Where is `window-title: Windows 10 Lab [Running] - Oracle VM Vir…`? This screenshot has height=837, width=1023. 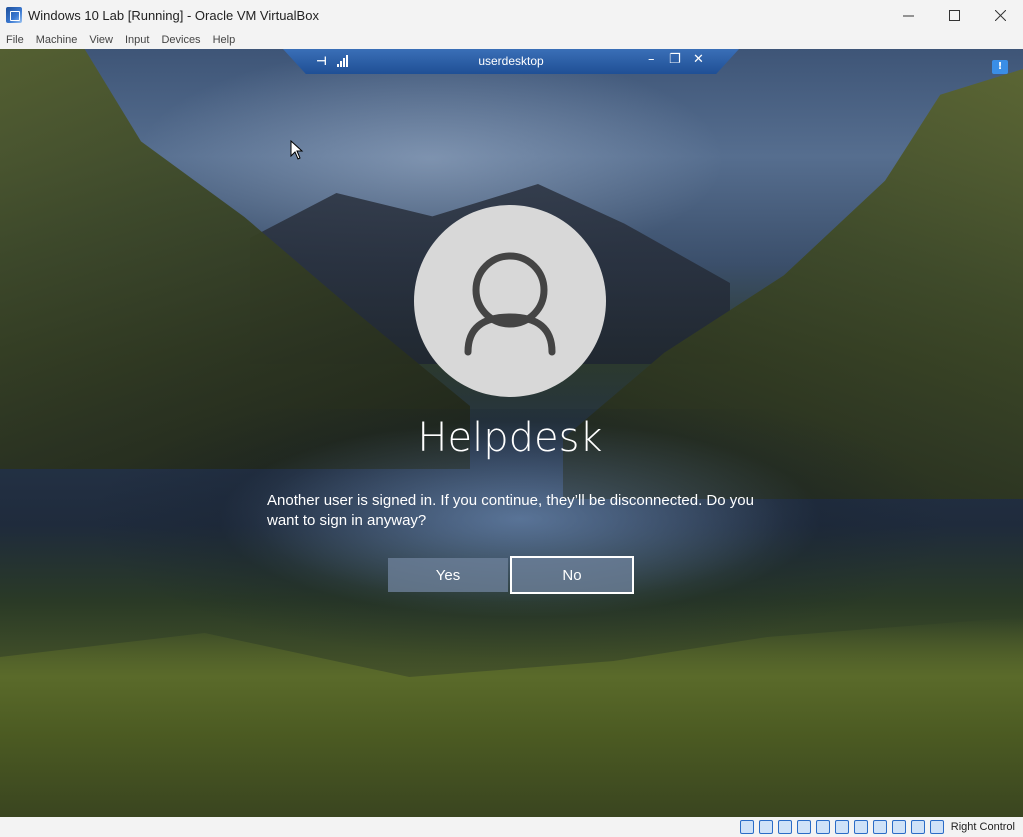 window-title: Windows 10 Lab [Running] - Oracle VM Vir… is located at coordinates (173, 15).